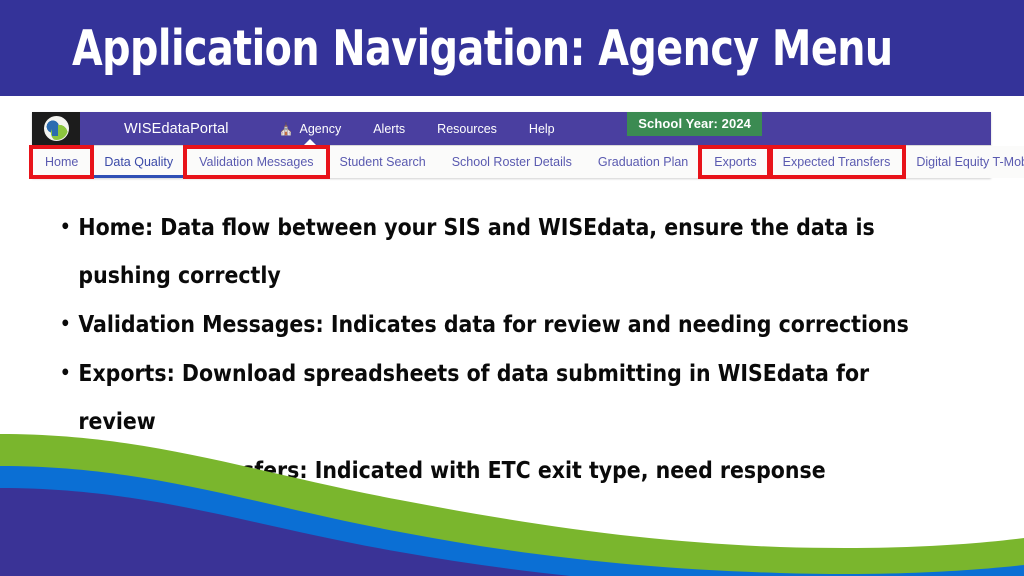 The image size is (1024, 576). I want to click on menu-item-alerts-label: Alerts, so click(389, 128).